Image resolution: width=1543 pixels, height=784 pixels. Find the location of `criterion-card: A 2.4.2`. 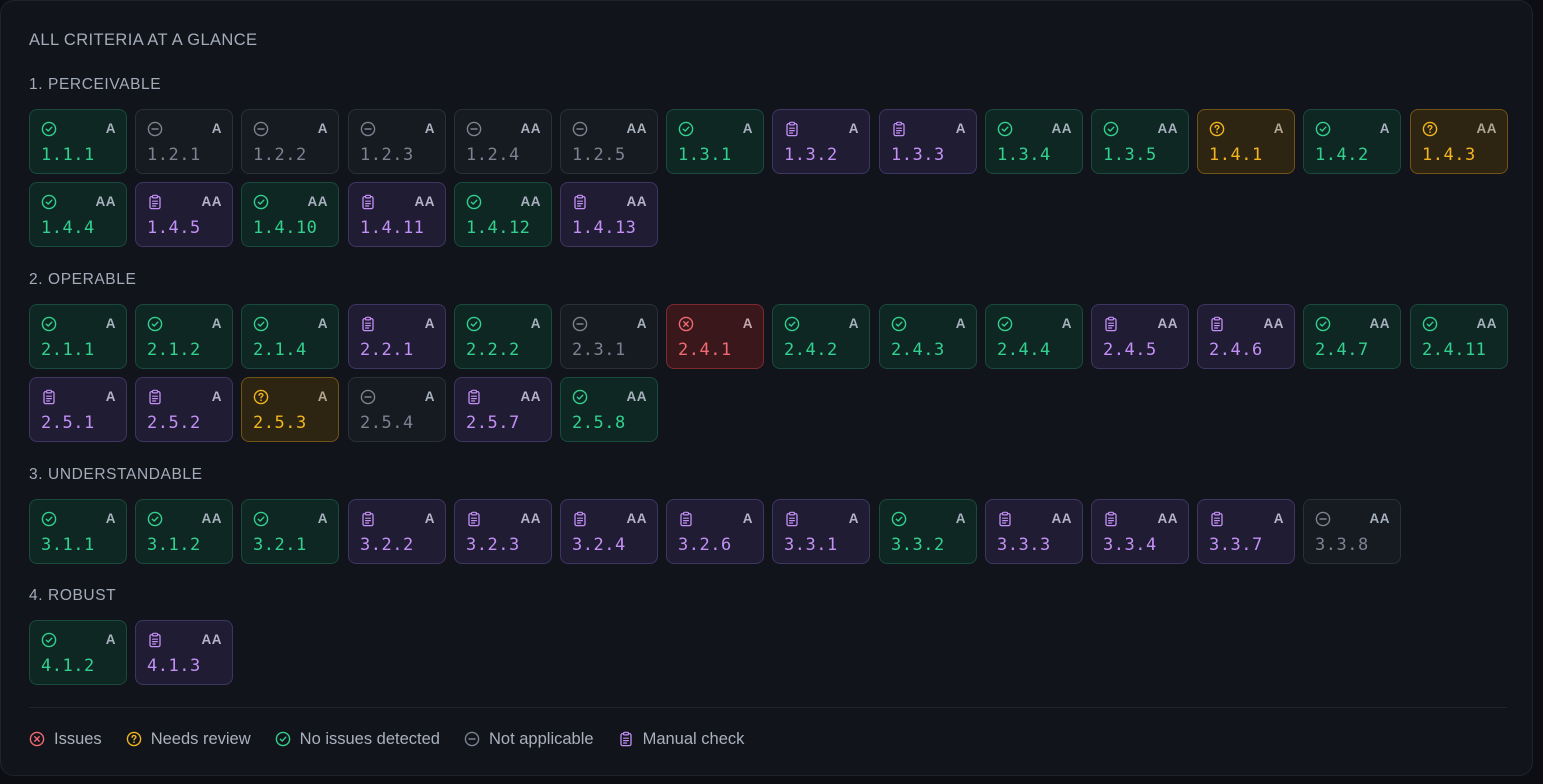

criterion-card: A 2.4.2 is located at coordinates (821, 336).